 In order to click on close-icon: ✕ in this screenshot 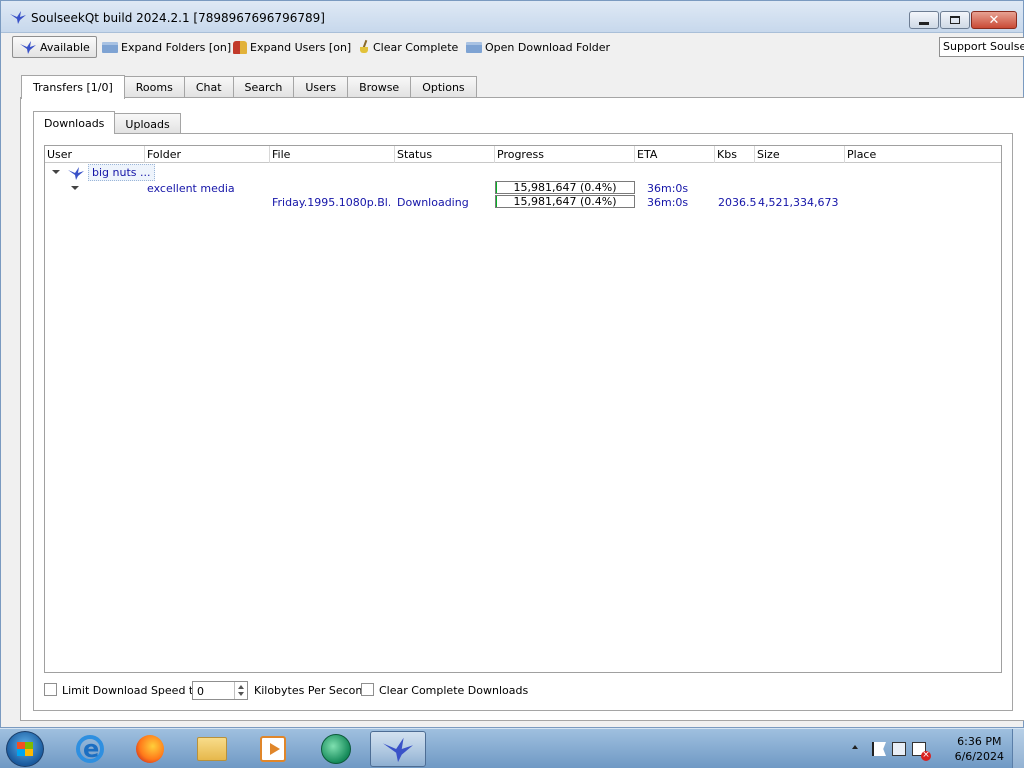, I will do `click(994, 20)`.